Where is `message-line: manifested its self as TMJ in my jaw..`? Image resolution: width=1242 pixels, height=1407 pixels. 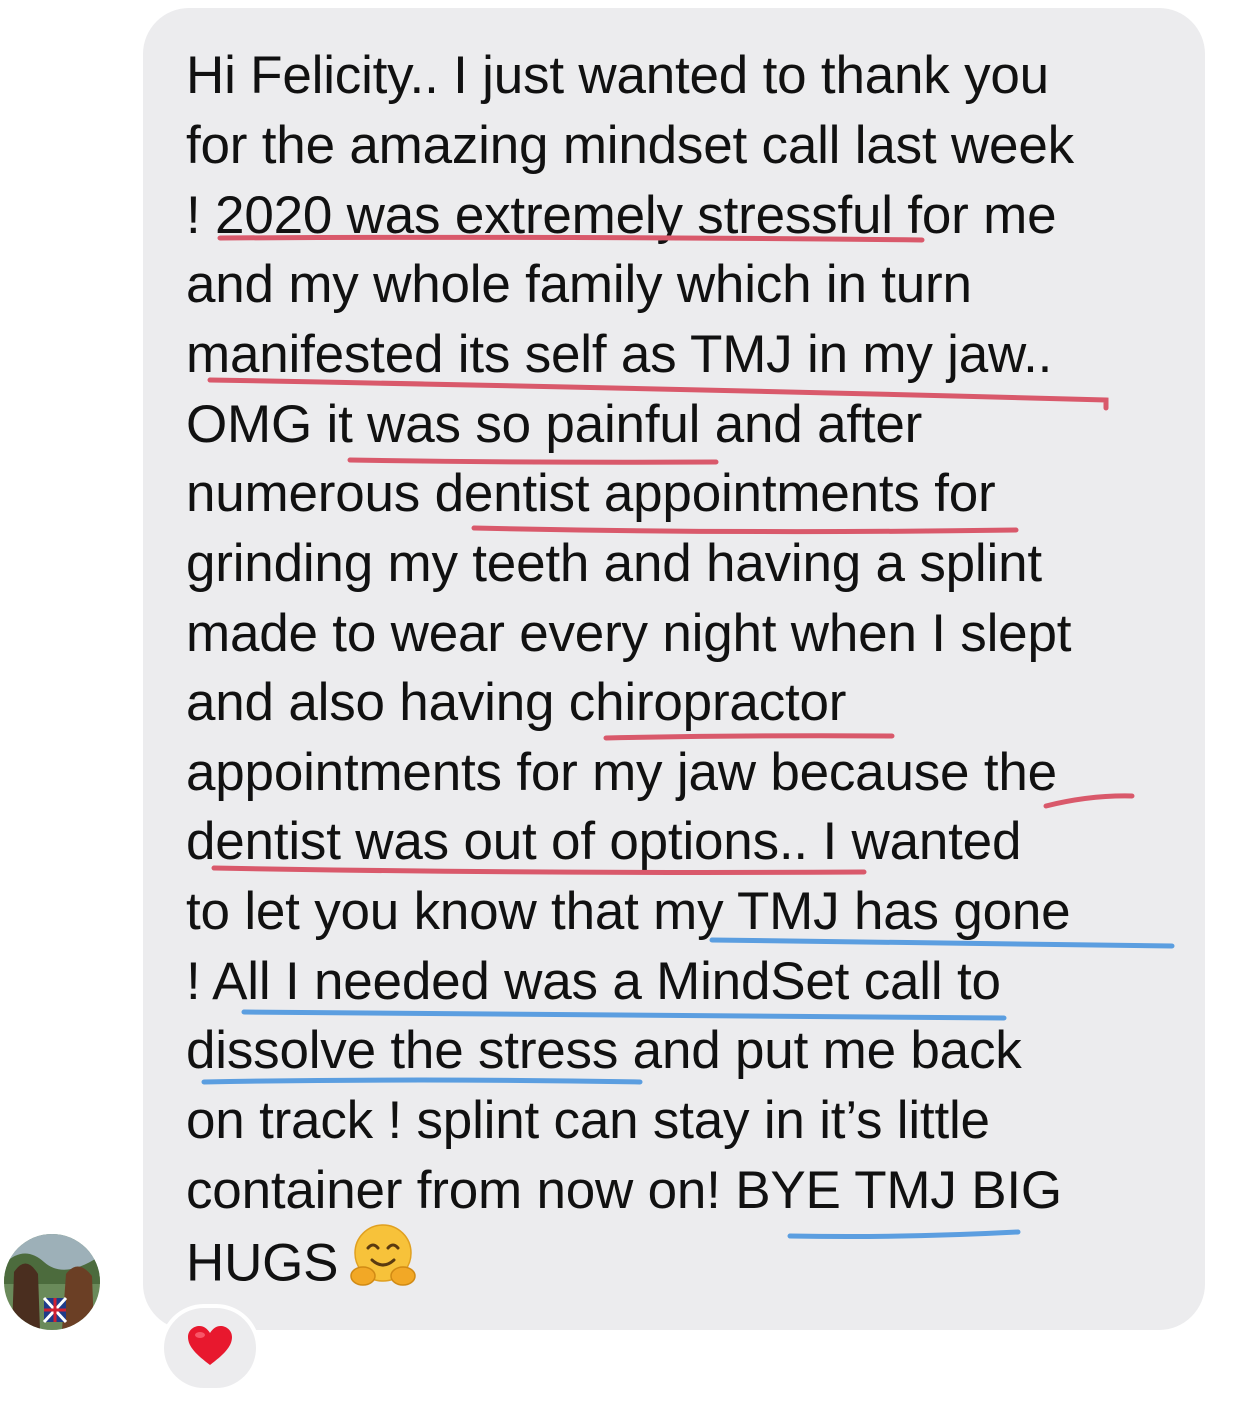
message-line: manifested its self as TMJ in my jaw.. is located at coordinates (619, 354).